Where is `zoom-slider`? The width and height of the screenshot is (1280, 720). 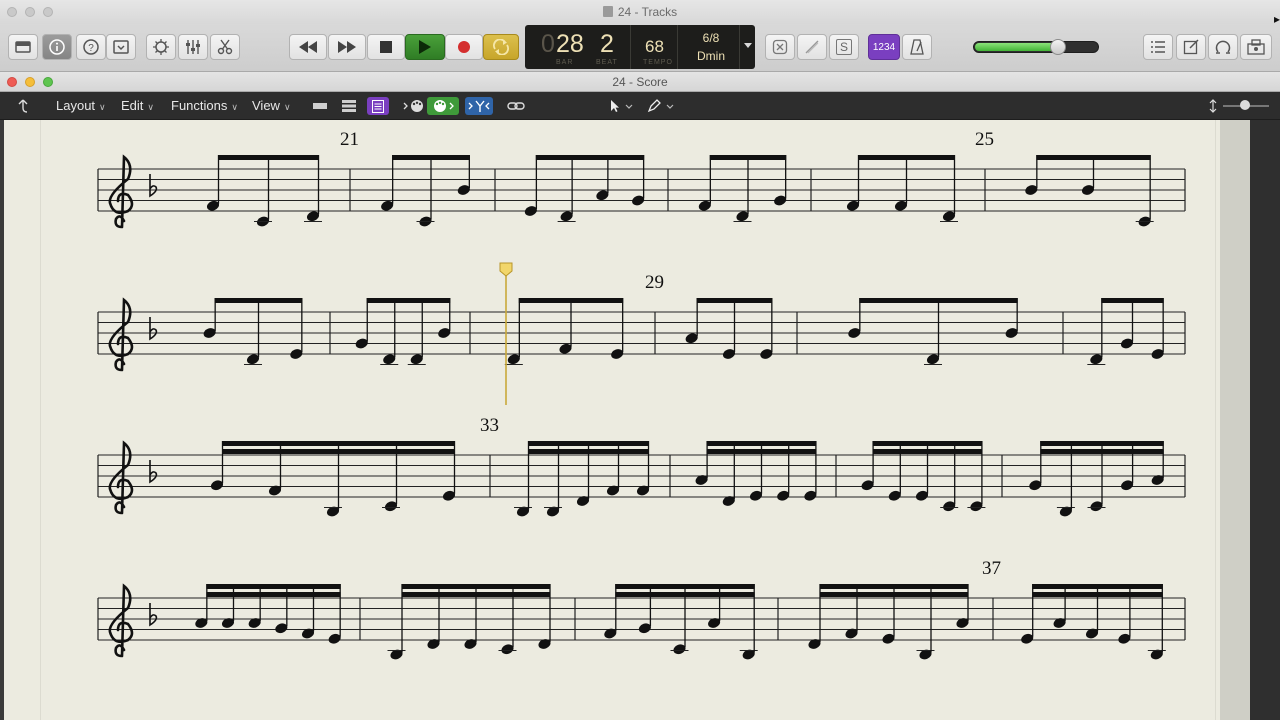
zoom-slider is located at coordinates (1246, 105).